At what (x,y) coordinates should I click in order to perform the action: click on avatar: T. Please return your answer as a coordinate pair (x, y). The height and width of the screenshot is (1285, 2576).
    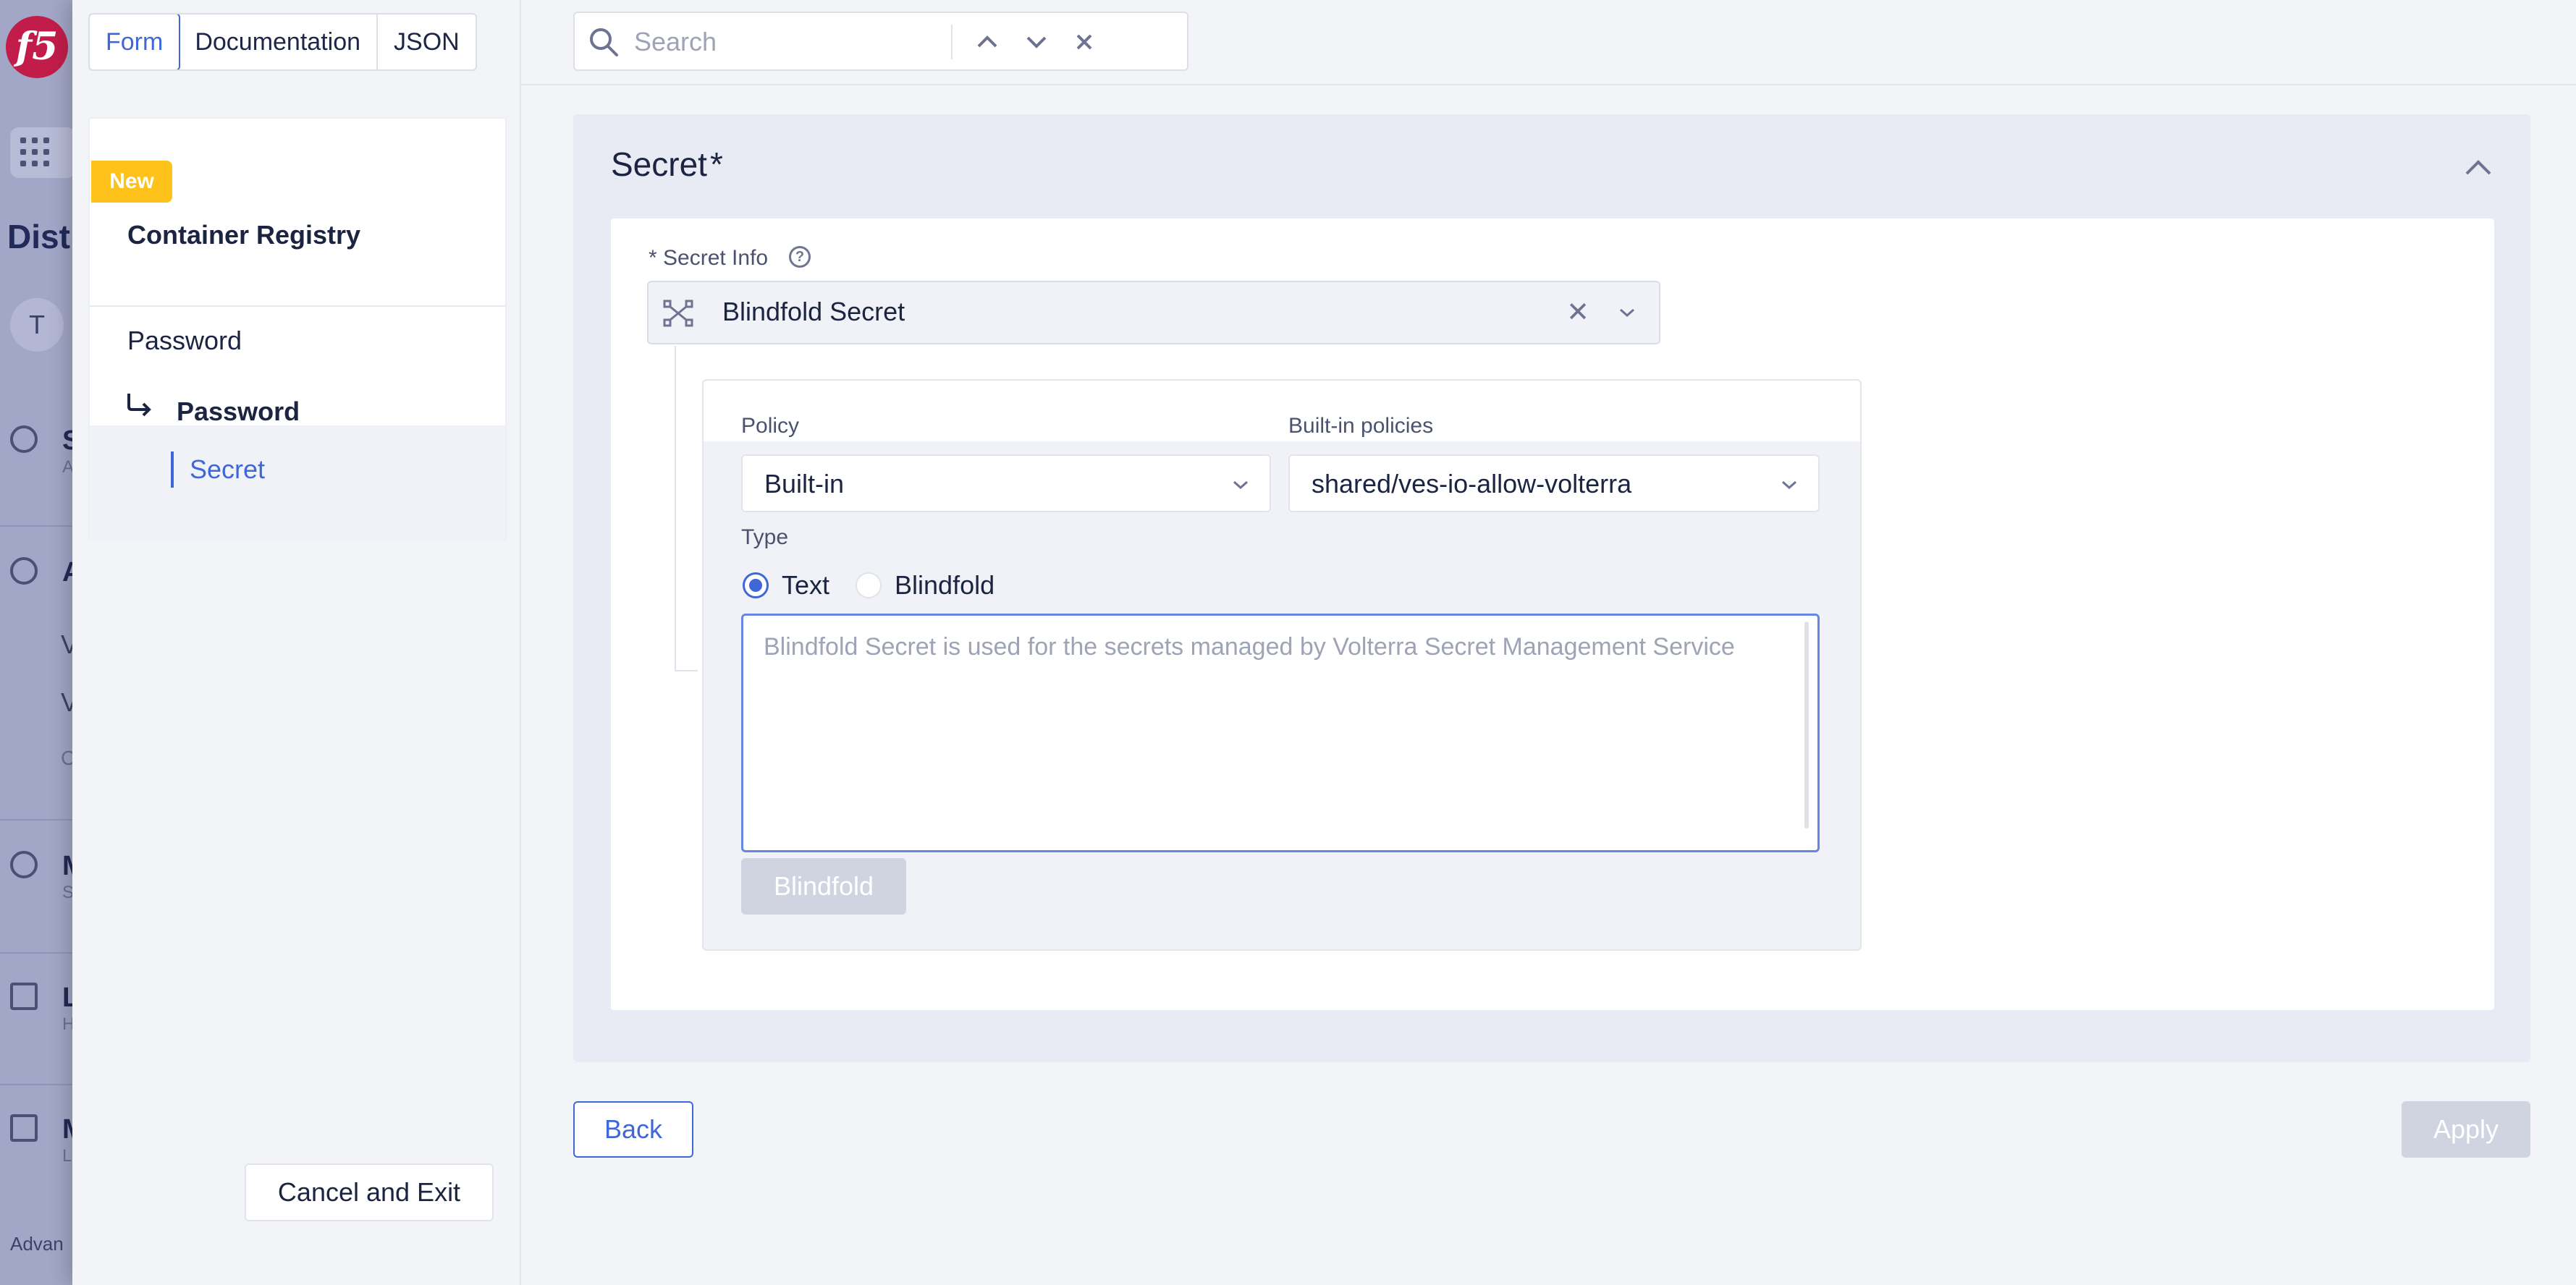
    Looking at the image, I should click on (37, 325).